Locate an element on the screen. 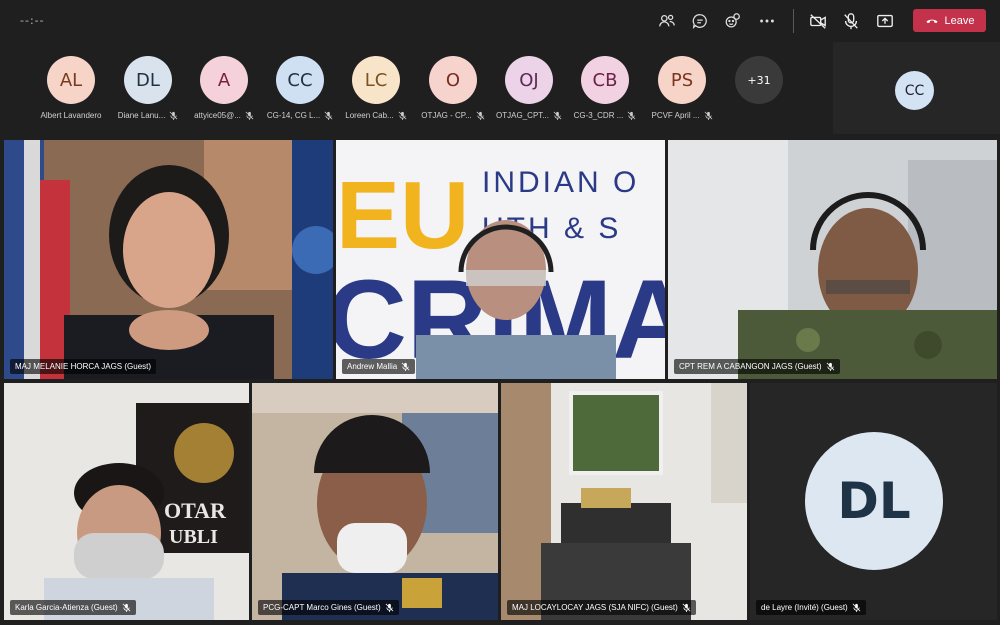  participant-name: Karla Garcia-Atienza (Guest) is located at coordinates (66, 607).